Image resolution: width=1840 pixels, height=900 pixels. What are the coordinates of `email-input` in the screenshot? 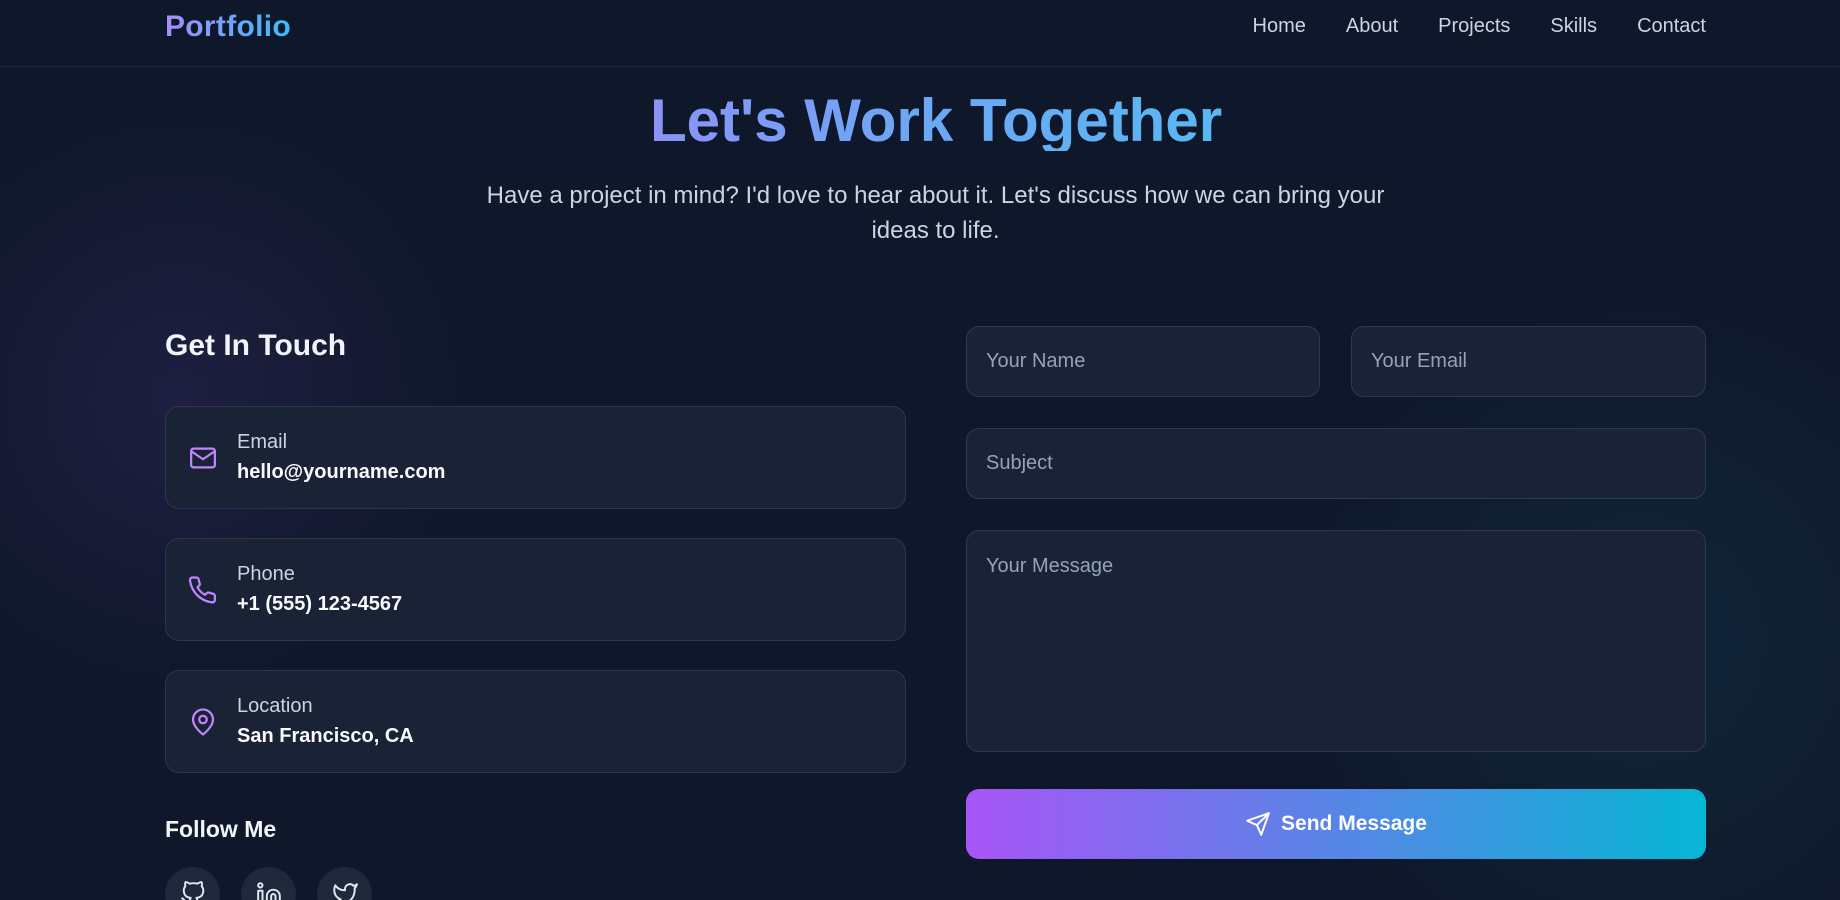 It's located at (1528, 361).